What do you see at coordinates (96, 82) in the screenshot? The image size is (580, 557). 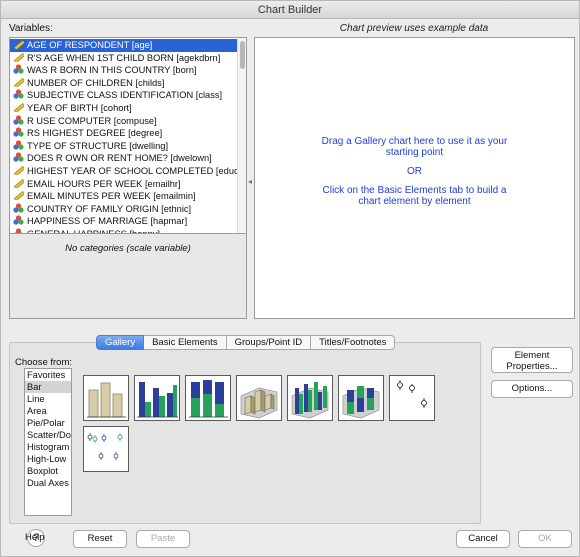 I see `variable-label: NUMBER OF CHILDREN [childs]` at bounding box center [96, 82].